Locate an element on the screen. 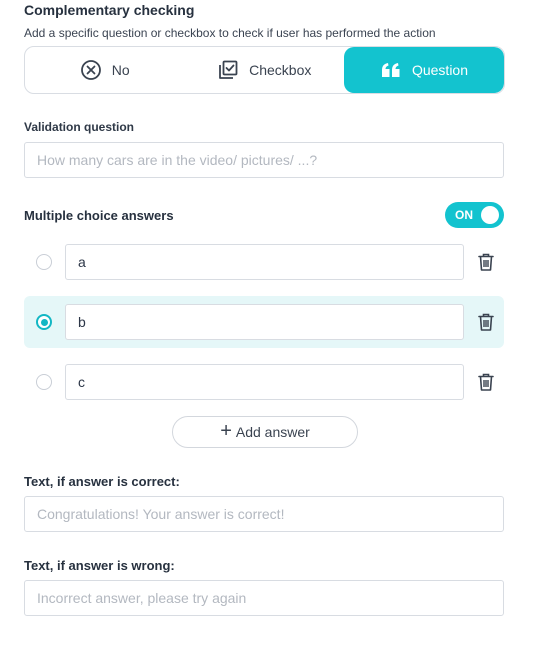  answer-row: c is located at coordinates (264, 382).